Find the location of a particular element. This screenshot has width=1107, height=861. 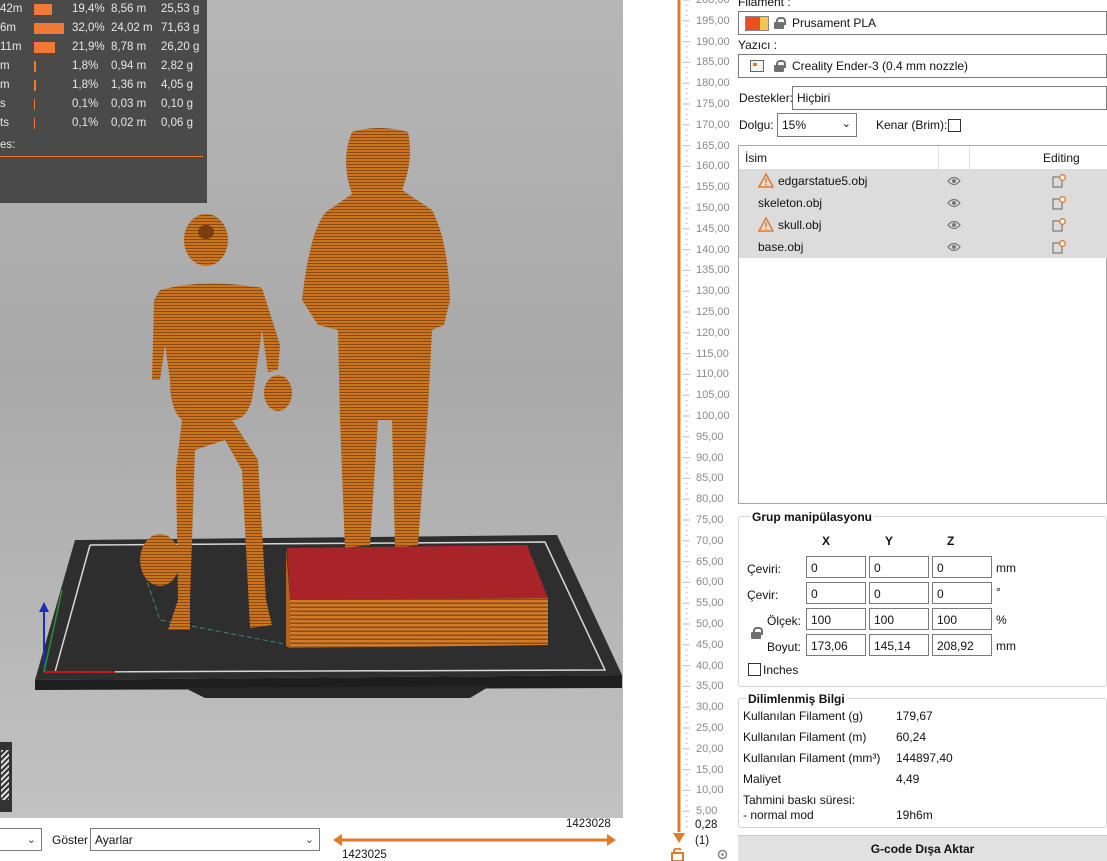

legend-grams: 4,05 g is located at coordinates (177, 85).